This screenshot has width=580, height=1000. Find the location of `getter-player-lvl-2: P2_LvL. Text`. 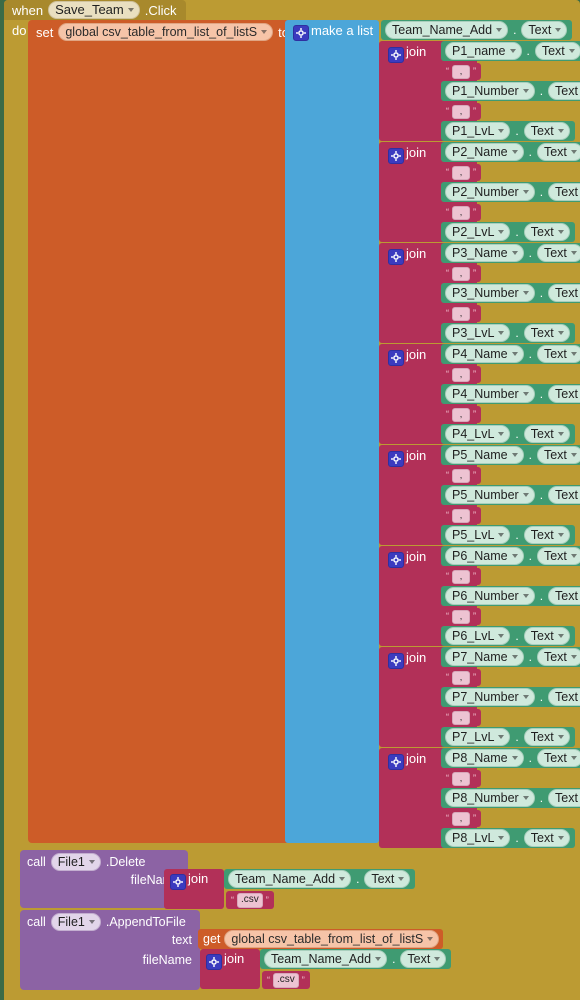

getter-player-lvl-2: P2_LvL. Text is located at coordinates (508, 232).